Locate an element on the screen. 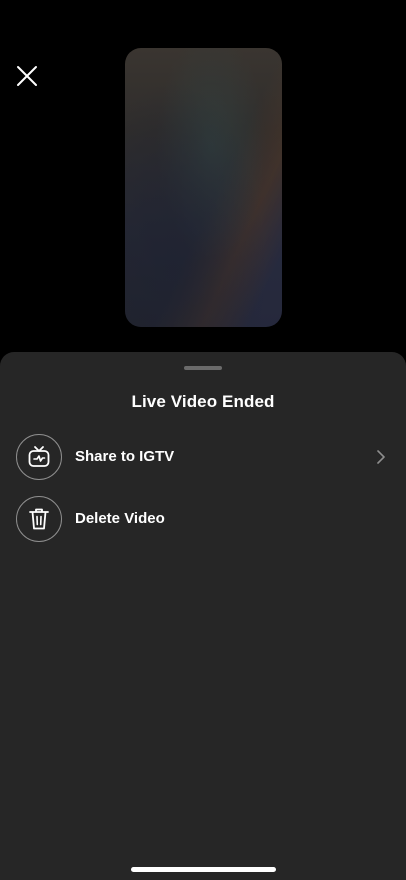  video-thumbnail is located at coordinates (203, 187).